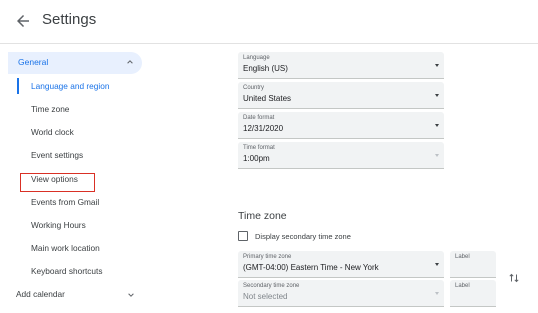 This screenshot has width=538, height=313. What do you see at coordinates (341, 95) in the screenshot?
I see `country-select: Country United States` at bounding box center [341, 95].